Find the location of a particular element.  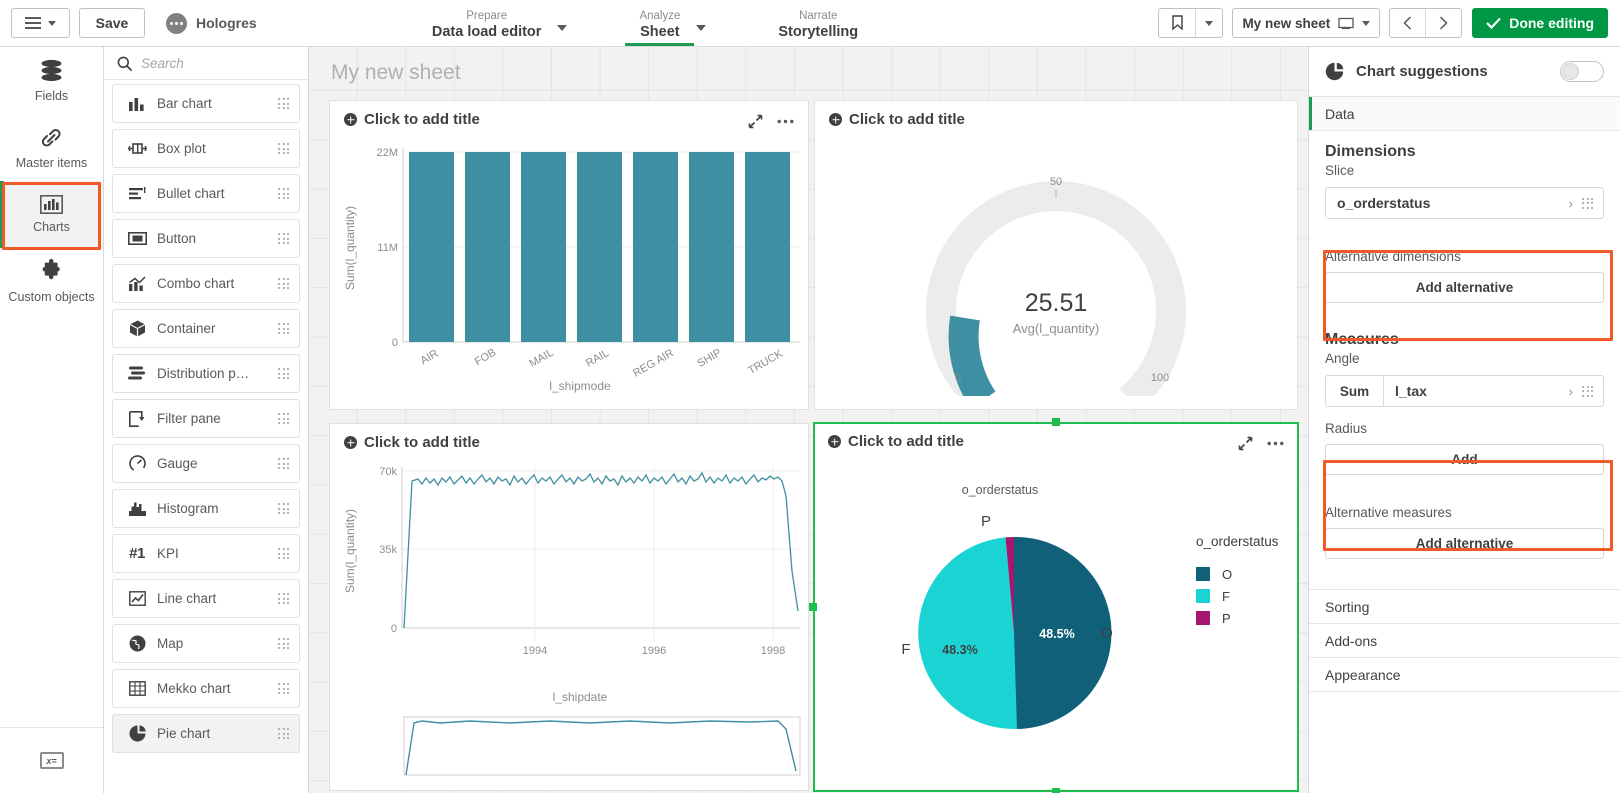

chart-list-item-pie-chart: Pie chart is located at coordinates (206, 733).